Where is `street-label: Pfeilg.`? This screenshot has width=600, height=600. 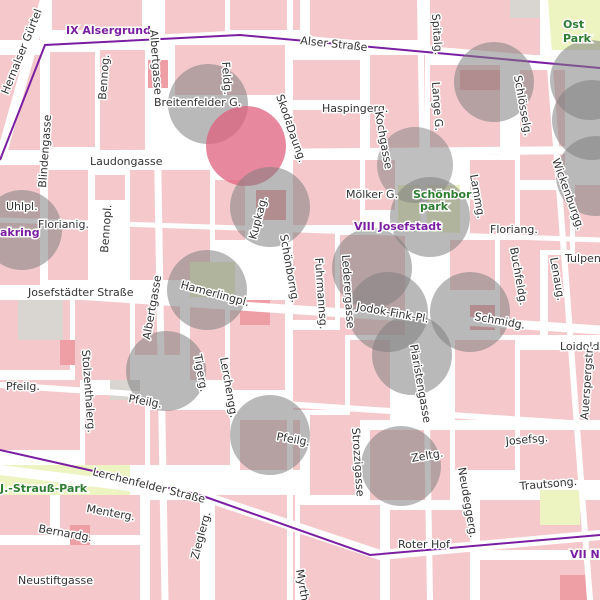
street-label: Pfeilg. is located at coordinates (23, 386).